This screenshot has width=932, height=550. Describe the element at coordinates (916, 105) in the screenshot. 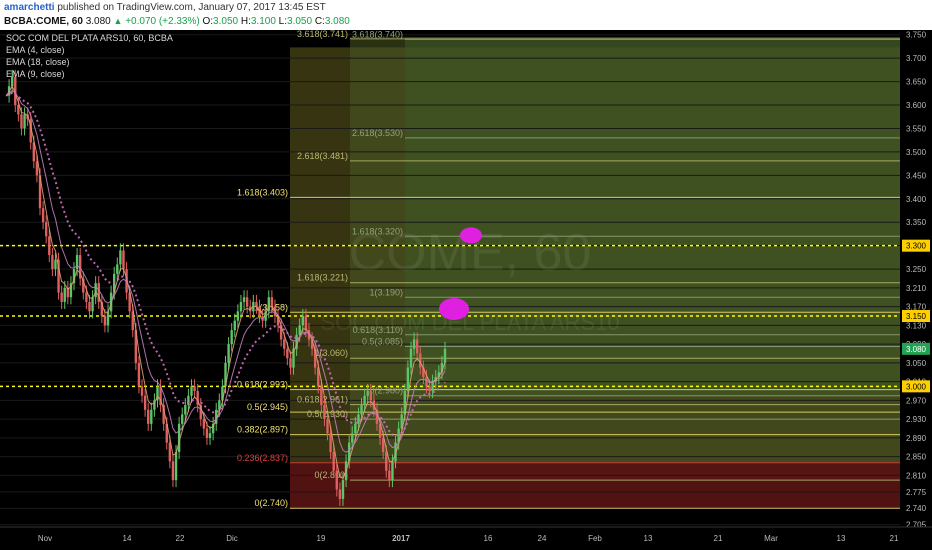

I see `price-tick-label: 3.600` at that location.